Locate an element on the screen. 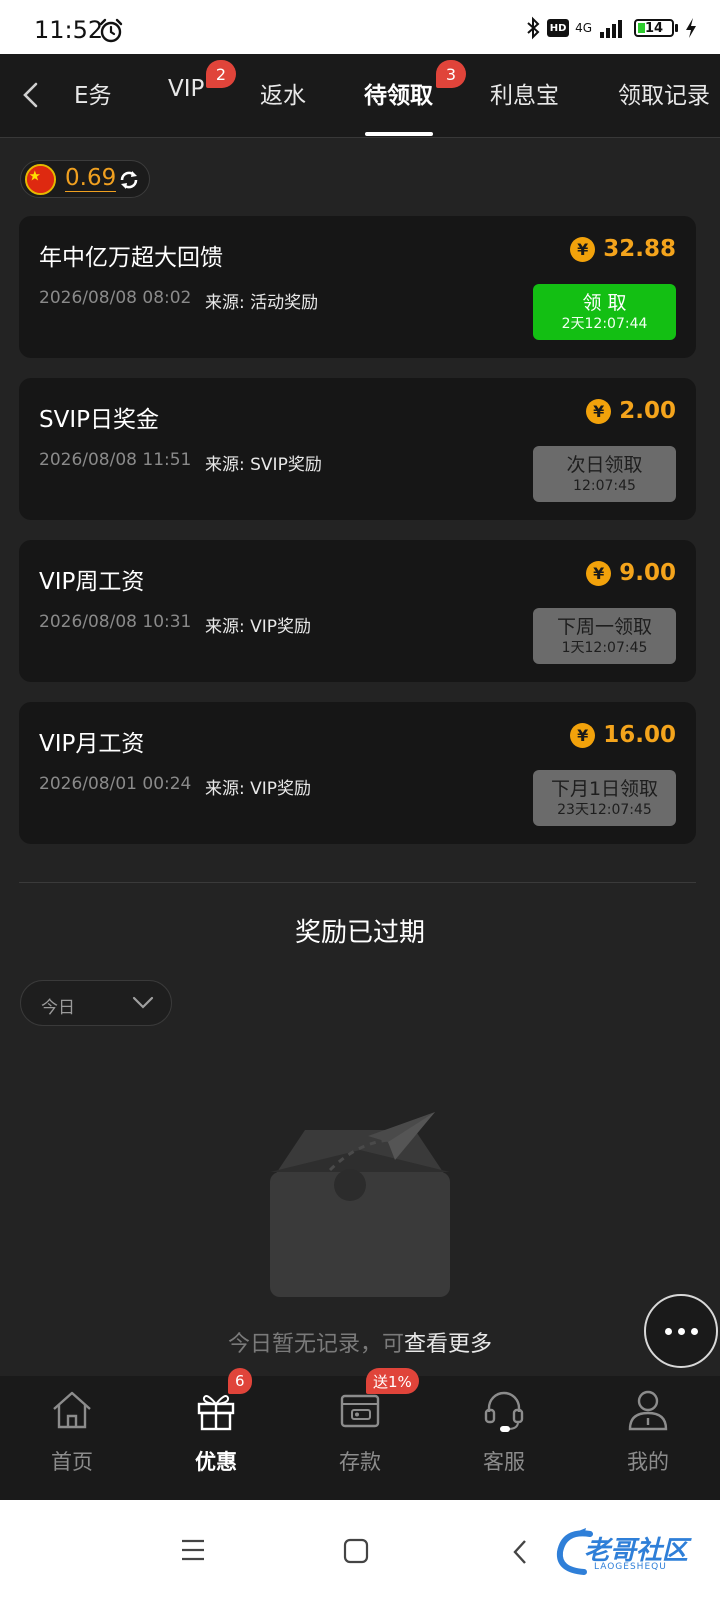  reward-source: 来源: SVIP奖励 is located at coordinates (263, 465).